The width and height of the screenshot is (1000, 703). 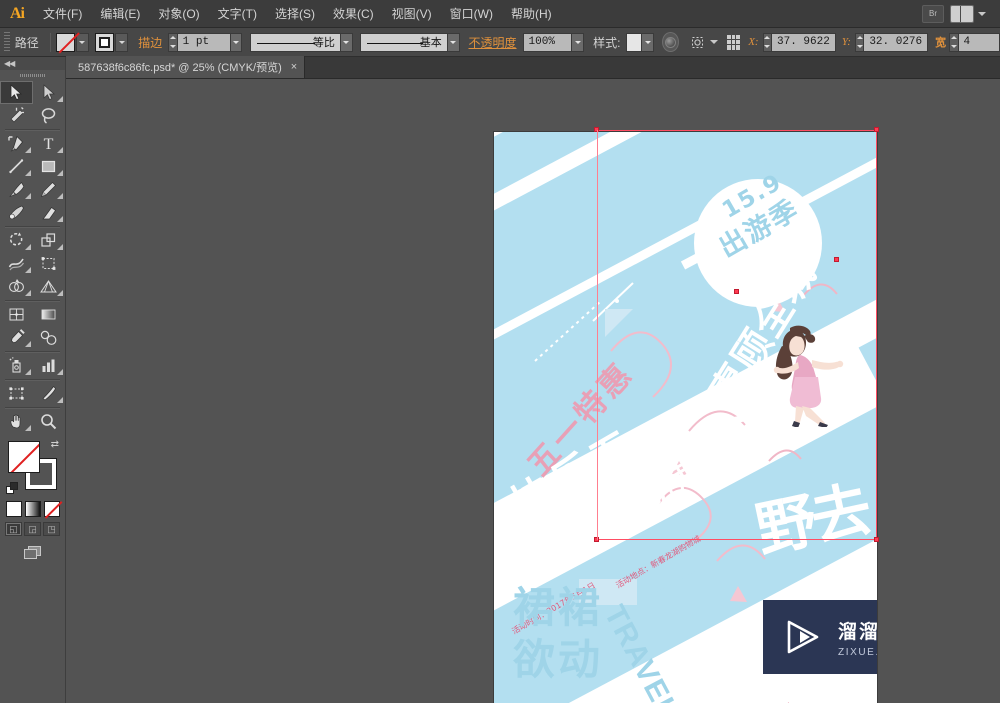 I want to click on document-tab-bar: 587638f6c86fc.psd* @ 25% (CMYK/预览) ×, so click(x=533, y=67).